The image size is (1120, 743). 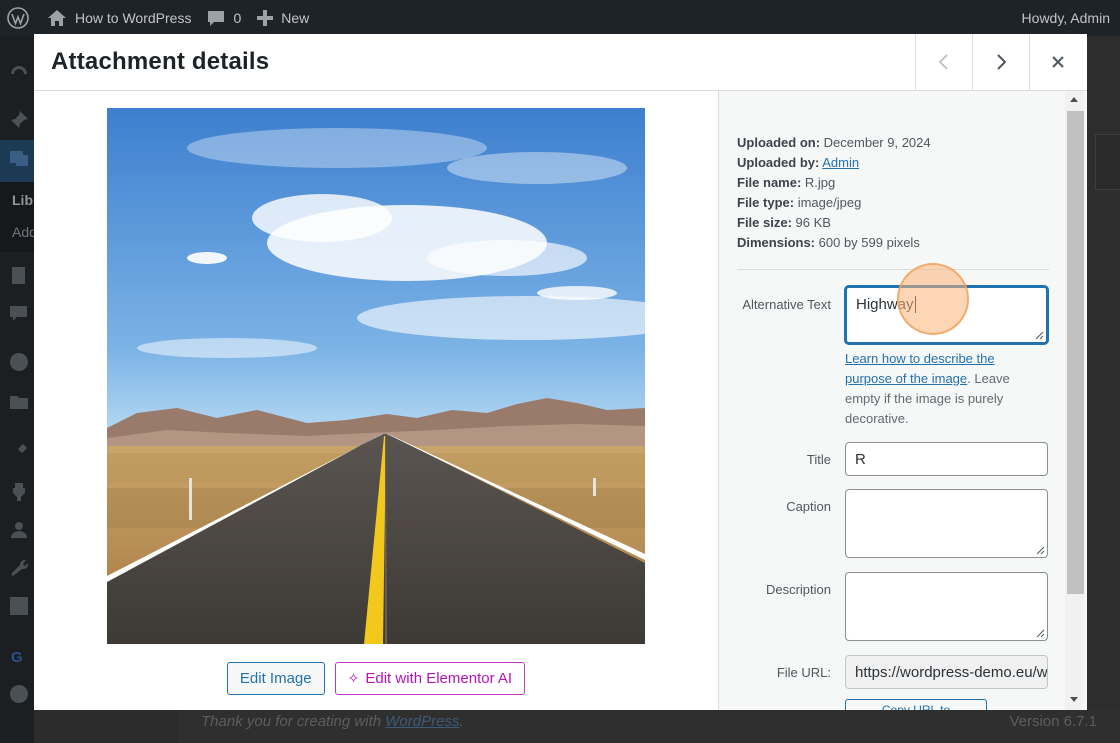 I want to click on footer-version: Version 6.7.1, so click(x=1053, y=721).